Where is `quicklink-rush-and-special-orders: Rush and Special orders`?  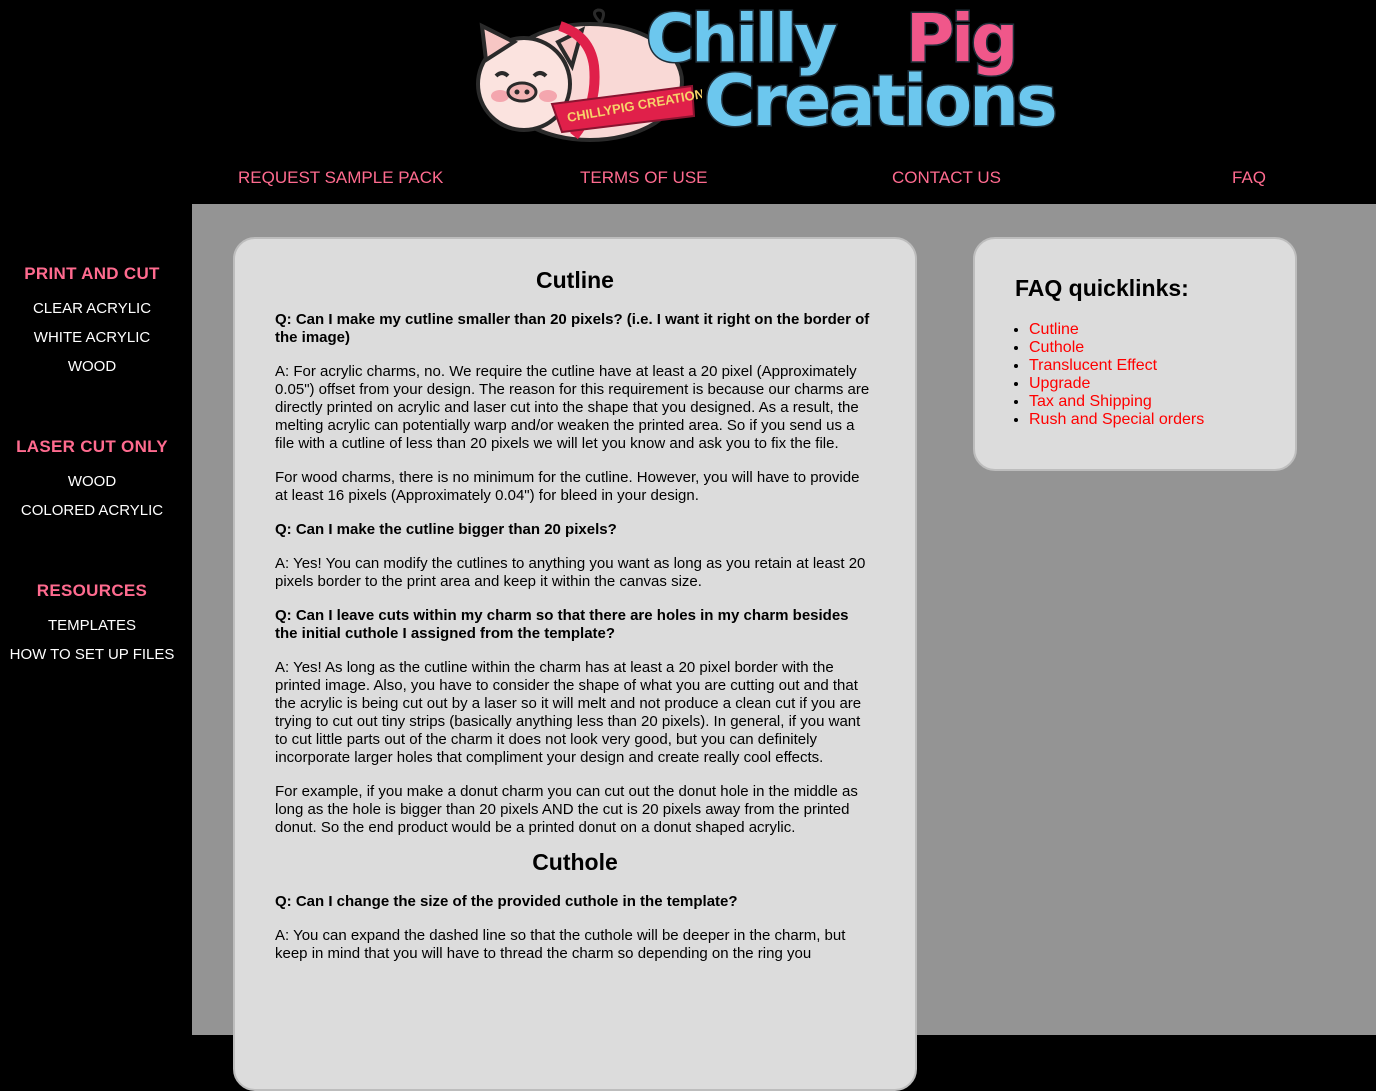 quicklink-rush-and-special-orders: Rush and Special orders is located at coordinates (1116, 419).